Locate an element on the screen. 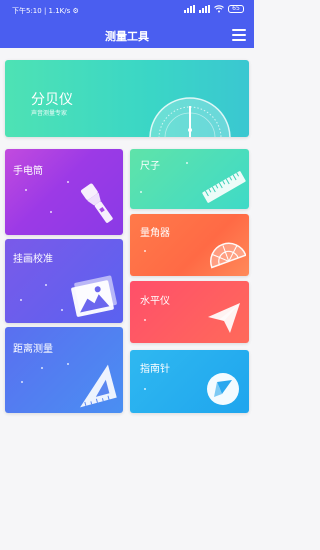  calibrate-card: 挂画校准 is located at coordinates (64, 281).